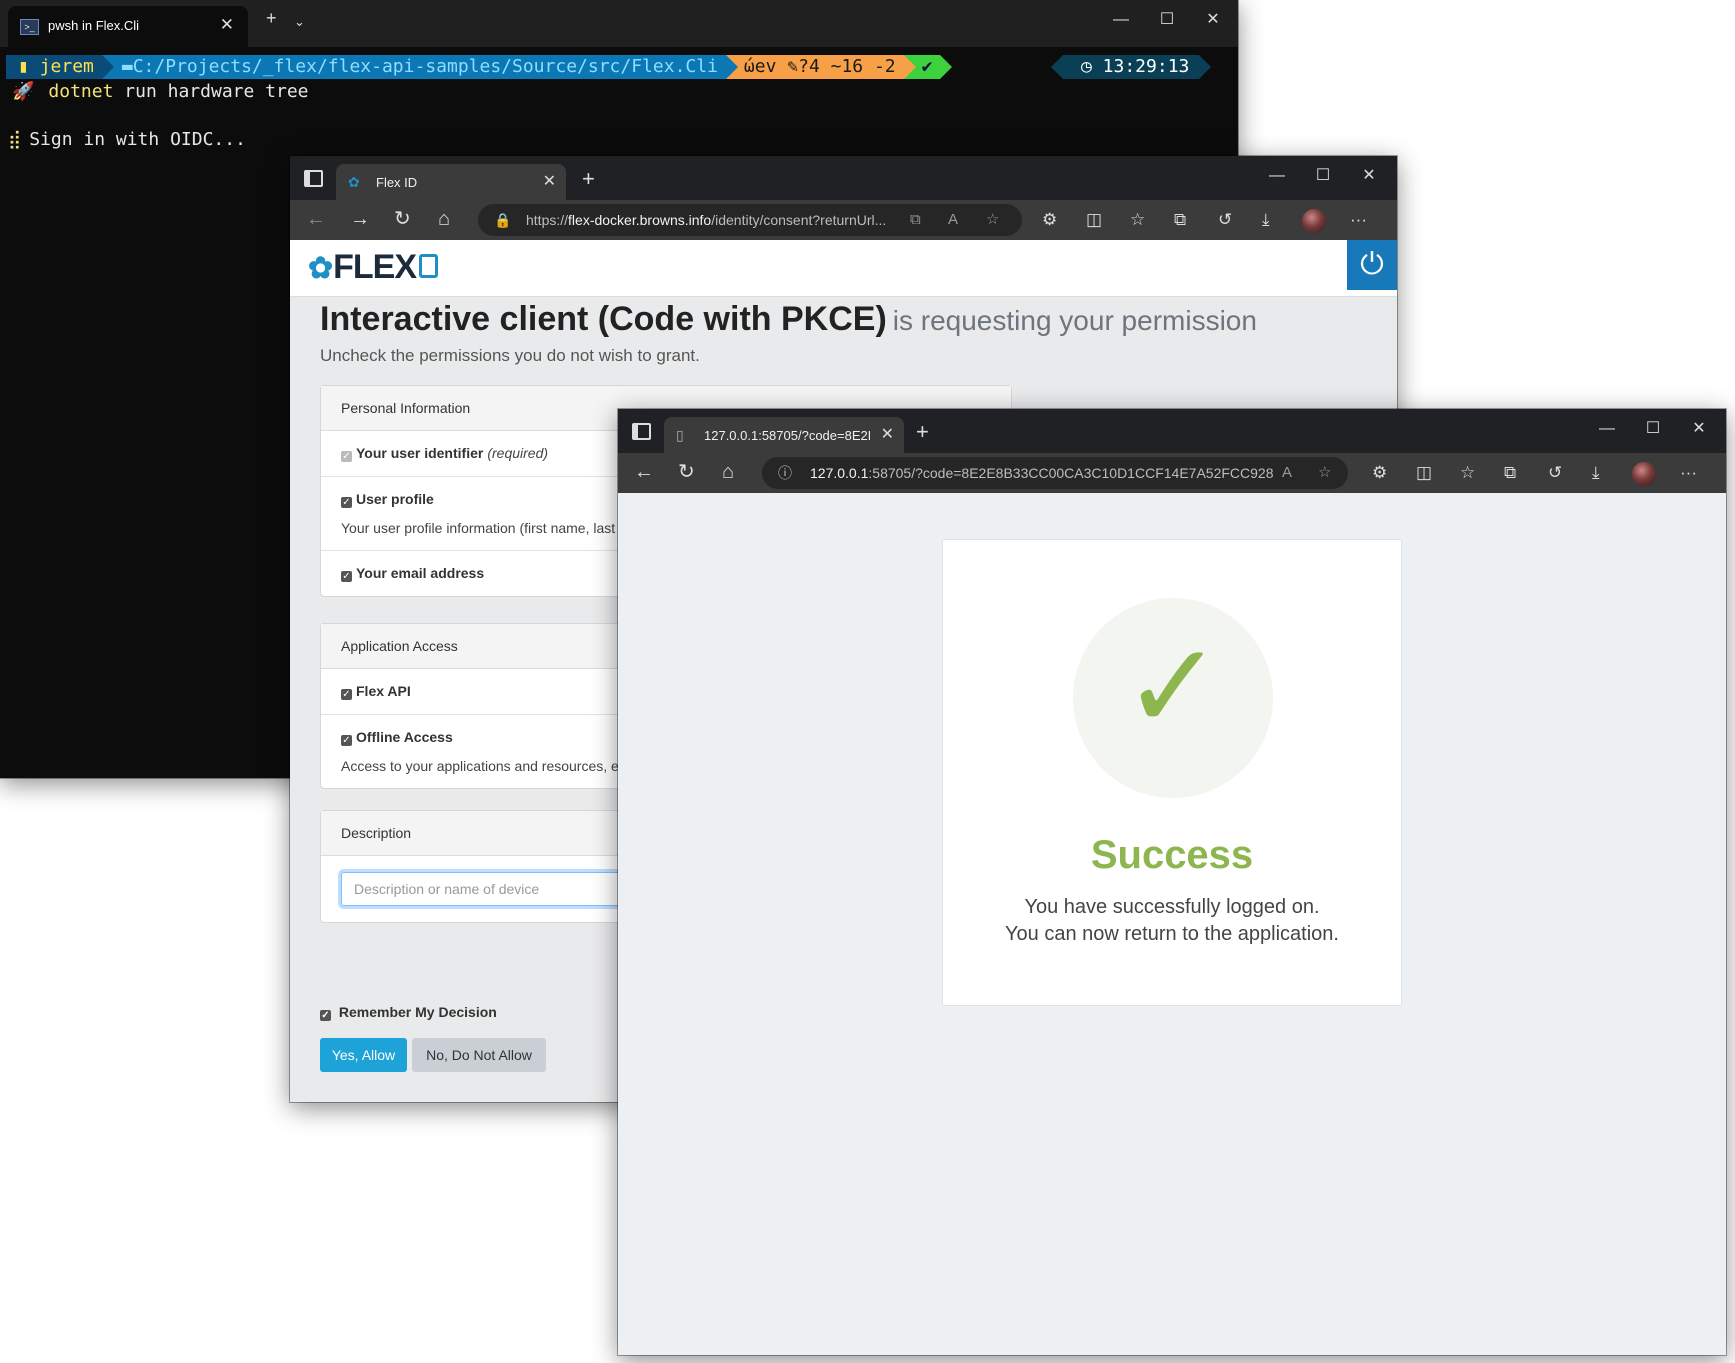  What do you see at coordinates (420, 573) in the screenshot?
I see `scope-label: Your email address` at bounding box center [420, 573].